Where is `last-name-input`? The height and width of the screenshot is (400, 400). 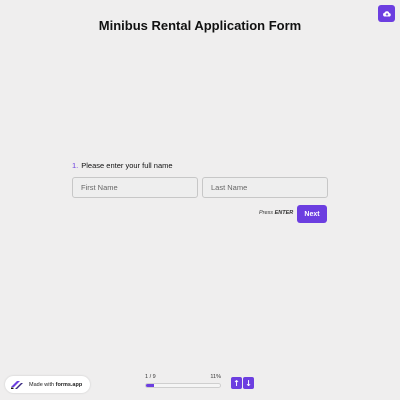
last-name-input is located at coordinates (265, 187).